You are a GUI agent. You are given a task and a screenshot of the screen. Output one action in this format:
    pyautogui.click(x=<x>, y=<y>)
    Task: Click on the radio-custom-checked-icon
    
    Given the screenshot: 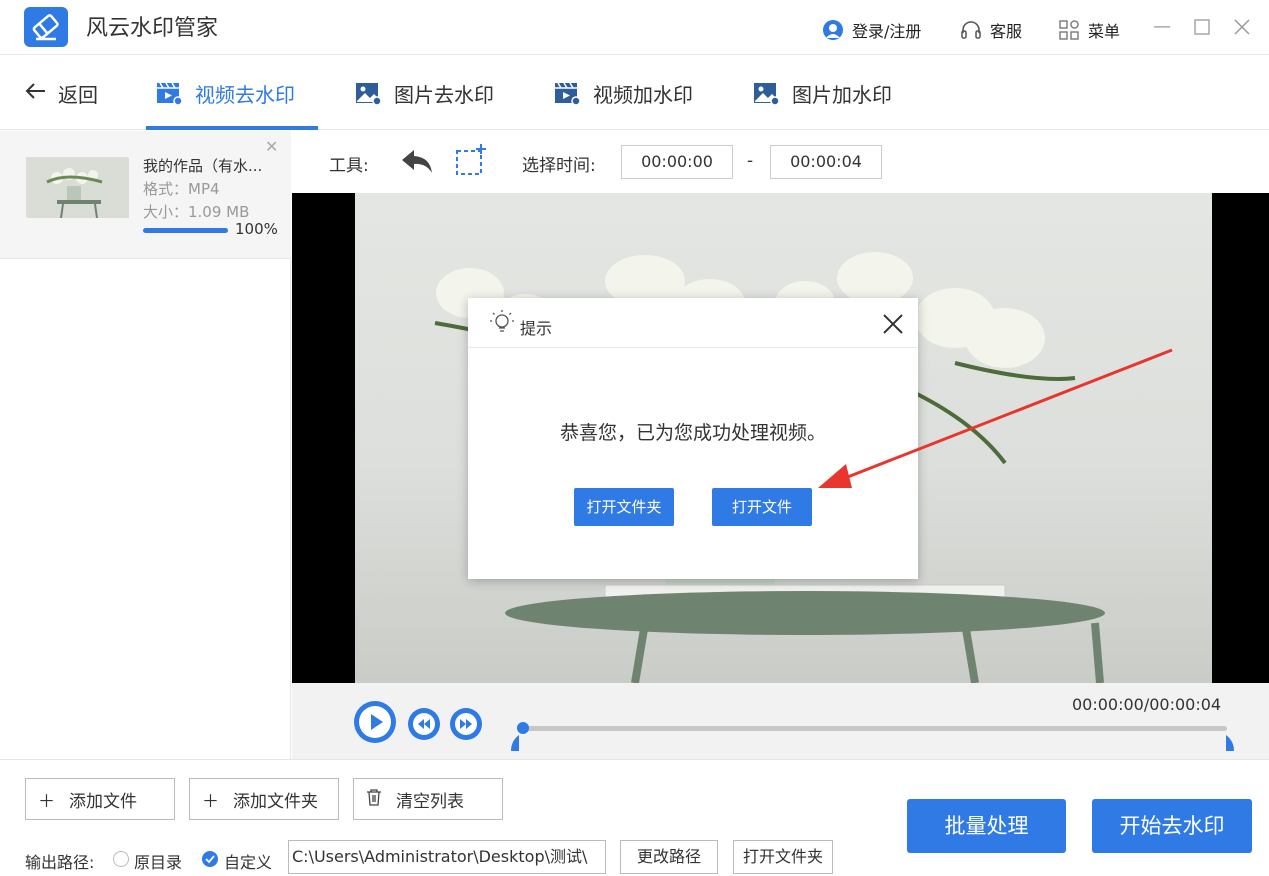 What is the action you would take?
    pyautogui.click(x=210, y=861)
    